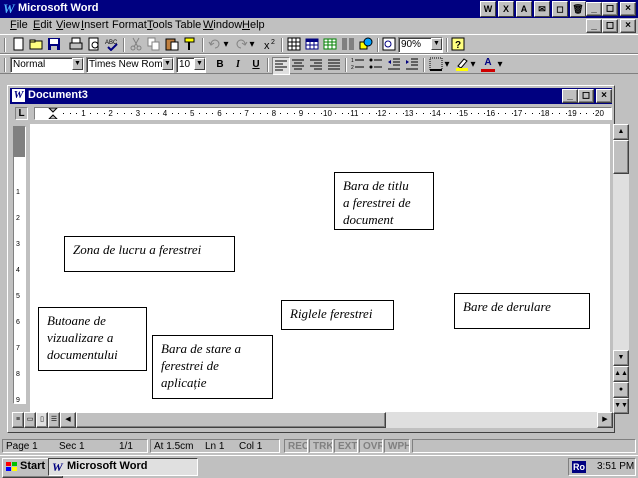 Image resolution: width=638 pixels, height=478 pixels. What do you see at coordinates (54, 45) in the screenshot?
I see `save-icon` at bounding box center [54, 45].